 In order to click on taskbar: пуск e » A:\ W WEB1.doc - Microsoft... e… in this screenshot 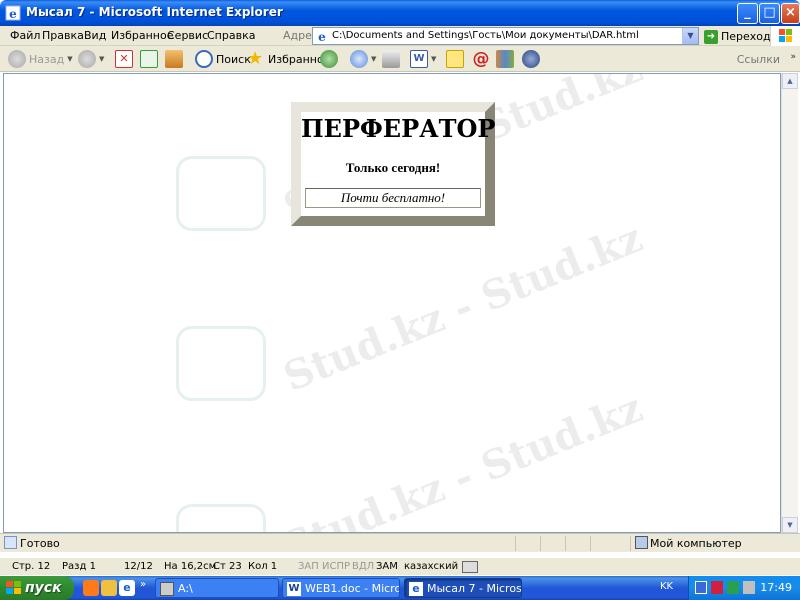, I will do `click(400, 588)`.